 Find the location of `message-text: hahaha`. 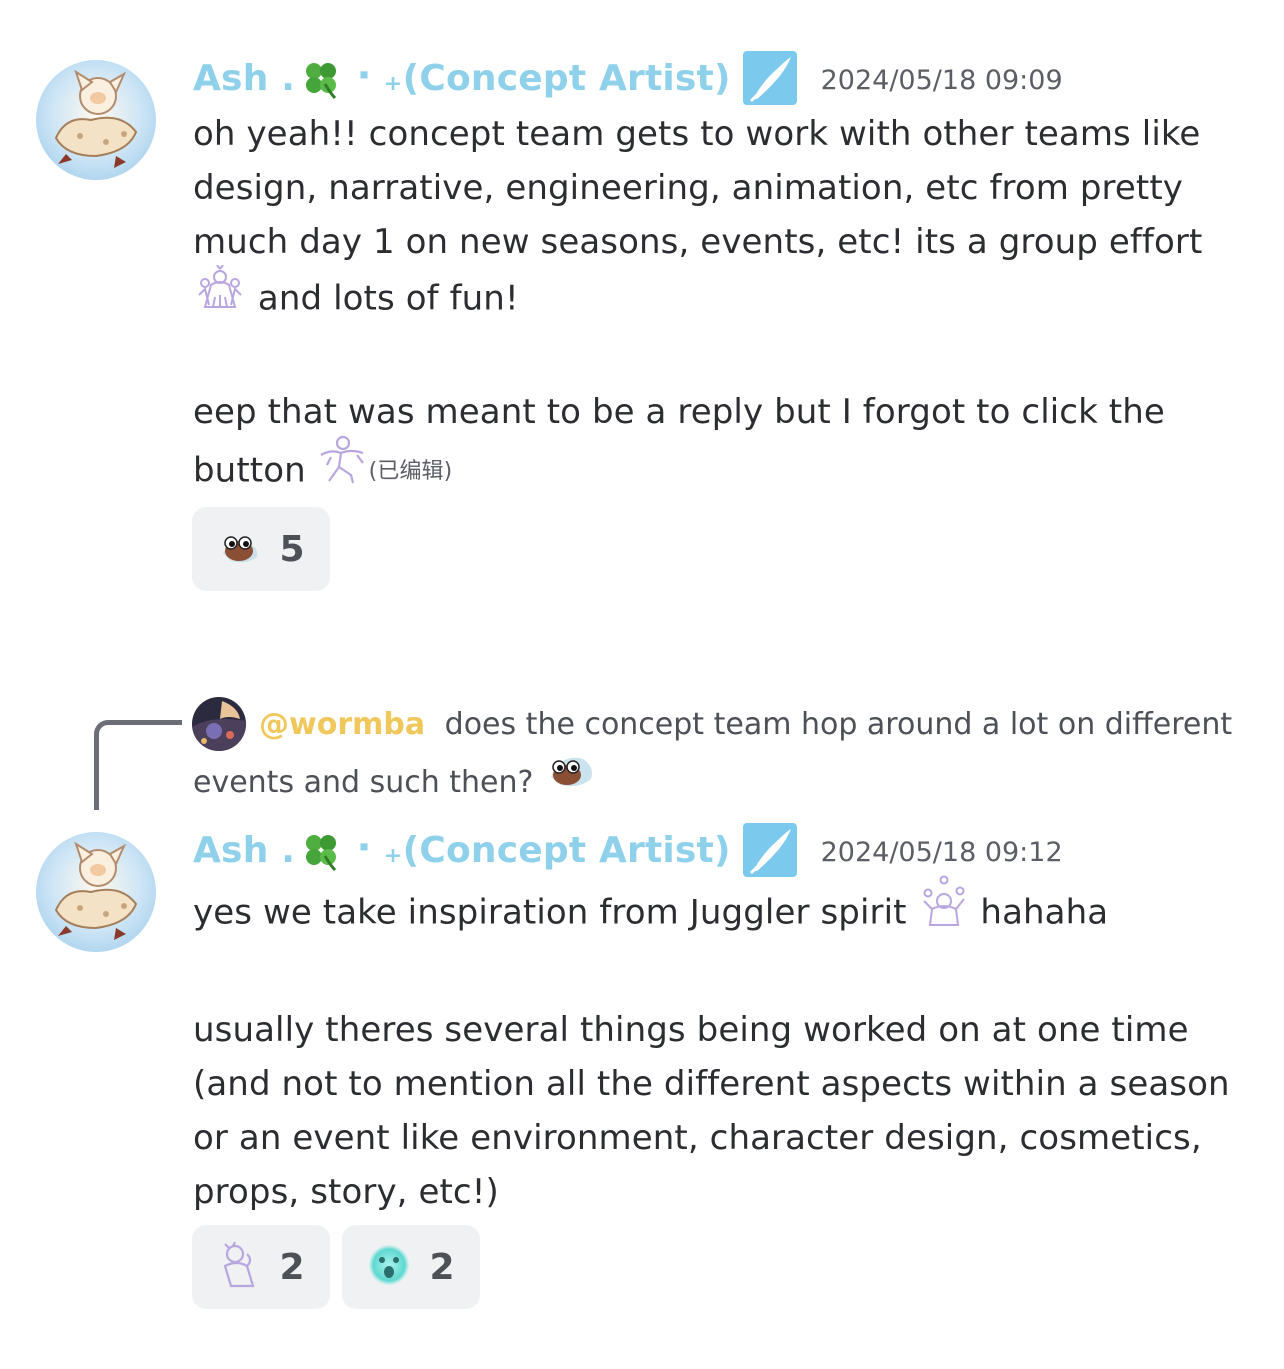

message-text: hahaha is located at coordinates (1044, 912).